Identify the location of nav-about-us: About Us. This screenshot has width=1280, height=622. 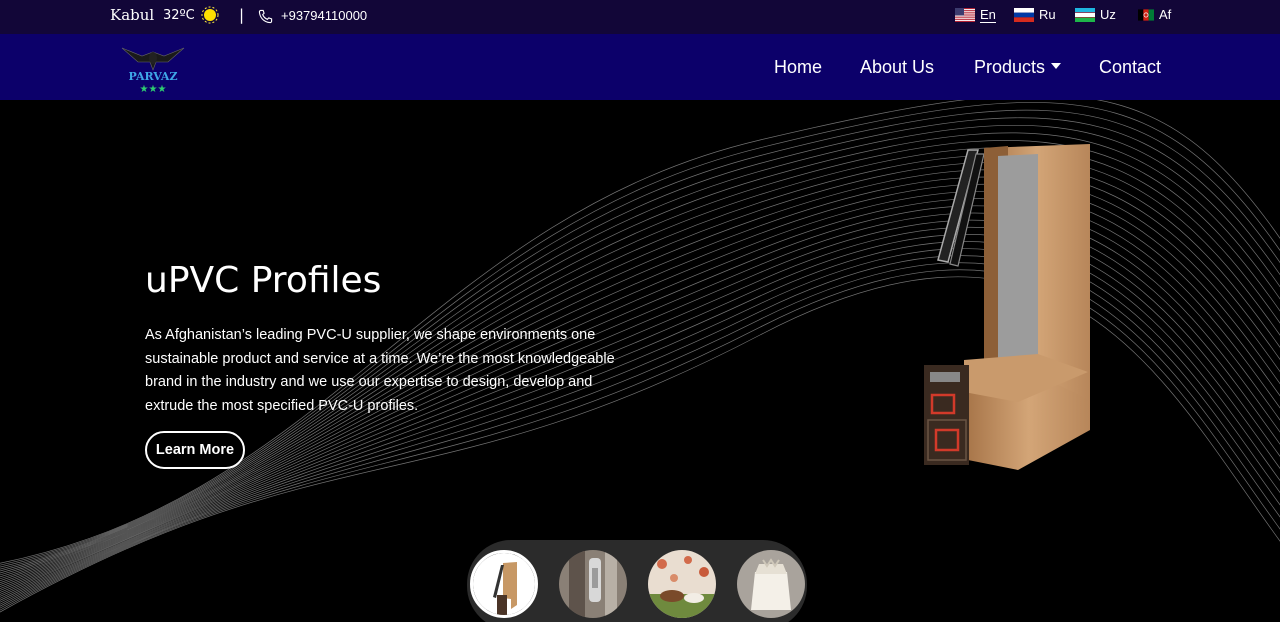
(897, 67).